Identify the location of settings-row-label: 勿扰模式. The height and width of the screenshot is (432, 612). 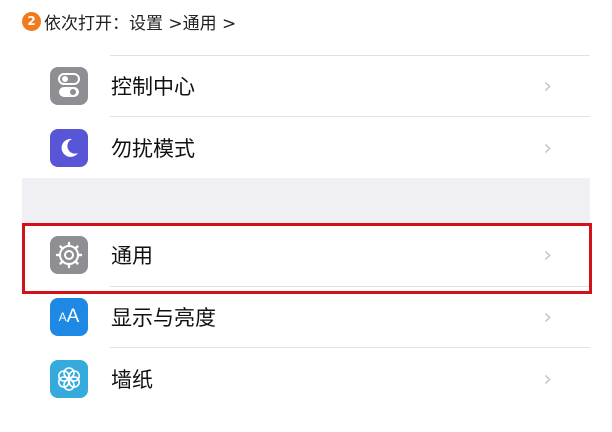
(153, 149).